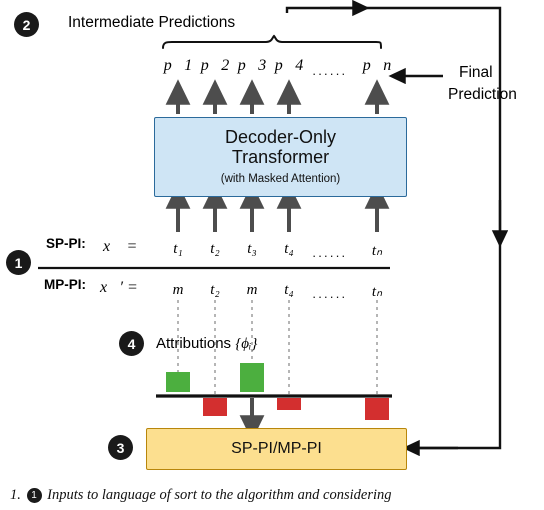 The height and width of the screenshot is (510, 544). Describe the element at coordinates (178, 249) in the screenshot. I see `sp-pi-token-1: t₁` at that location.